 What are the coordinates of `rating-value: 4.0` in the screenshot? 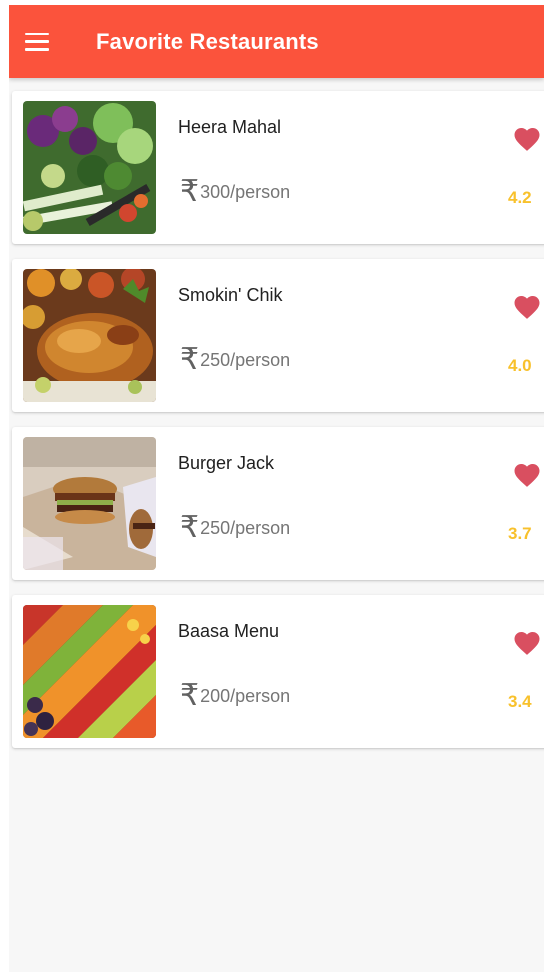 It's located at (520, 365).